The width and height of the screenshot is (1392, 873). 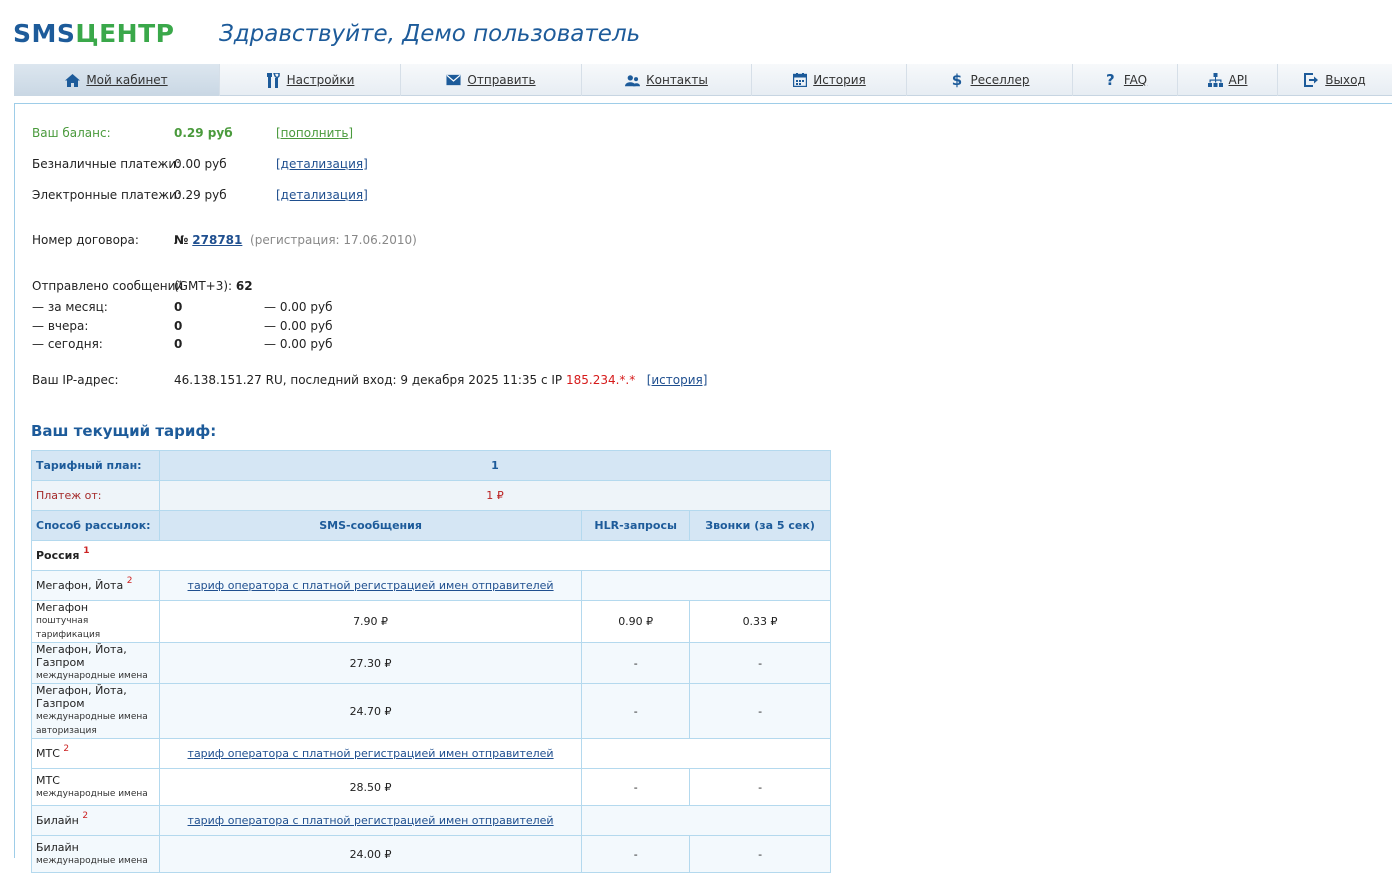 I want to click on nav-logout: Выход, so click(x=1335, y=80).